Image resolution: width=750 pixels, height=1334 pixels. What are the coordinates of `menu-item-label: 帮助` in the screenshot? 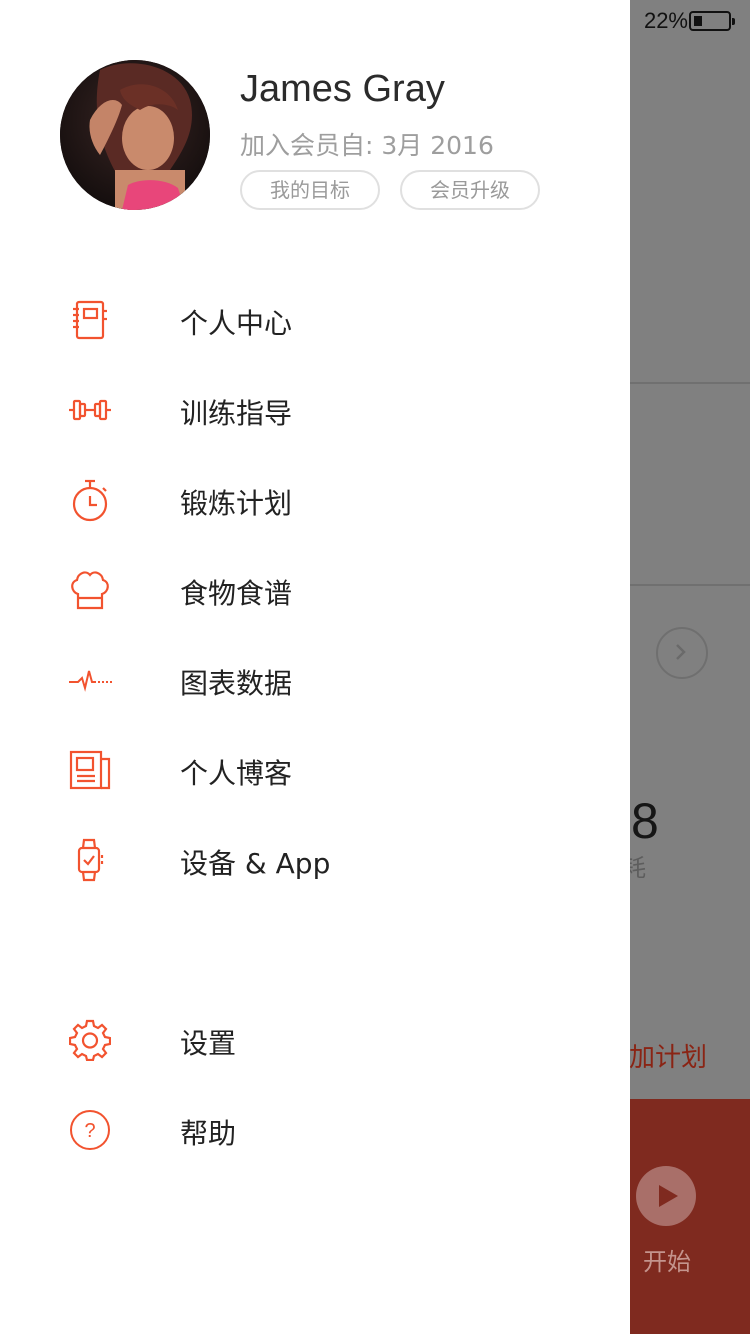 It's located at (208, 1133).